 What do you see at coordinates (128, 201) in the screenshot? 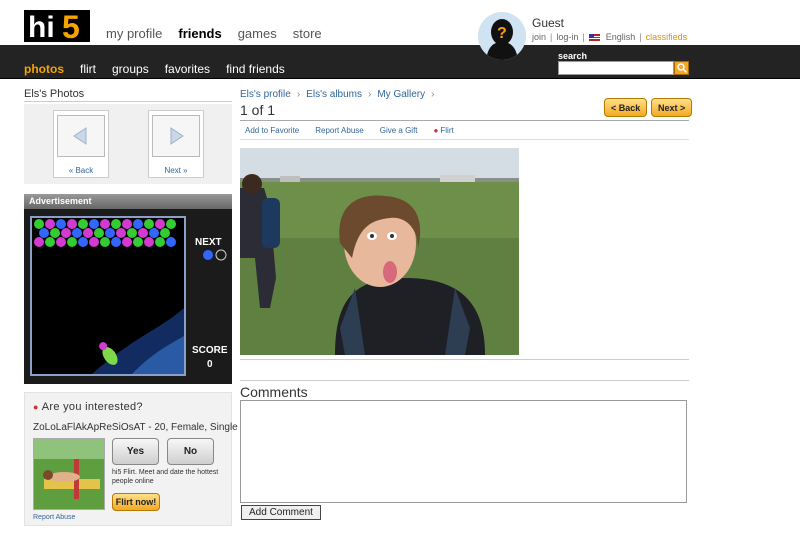
I see `ad-header: Advertisement` at bounding box center [128, 201].